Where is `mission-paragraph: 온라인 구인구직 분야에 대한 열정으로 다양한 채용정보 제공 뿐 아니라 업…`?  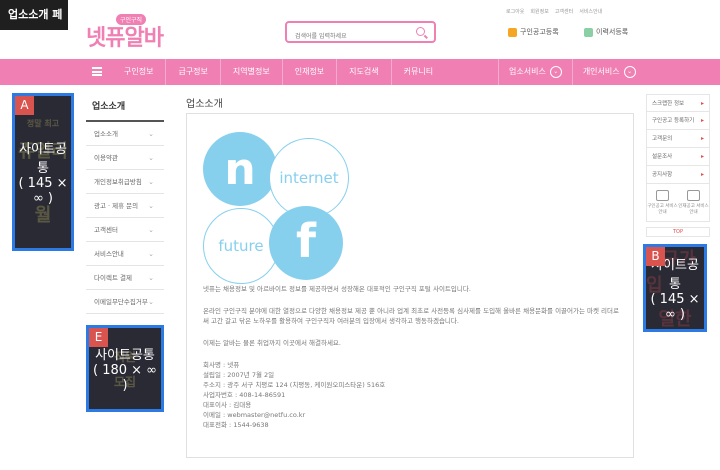
mission-paragraph: 온라인 구인구직 분야에 대한 열정으로 다양한 채용정보 제공 뿐 아니라 업… is located at coordinates (411, 316).